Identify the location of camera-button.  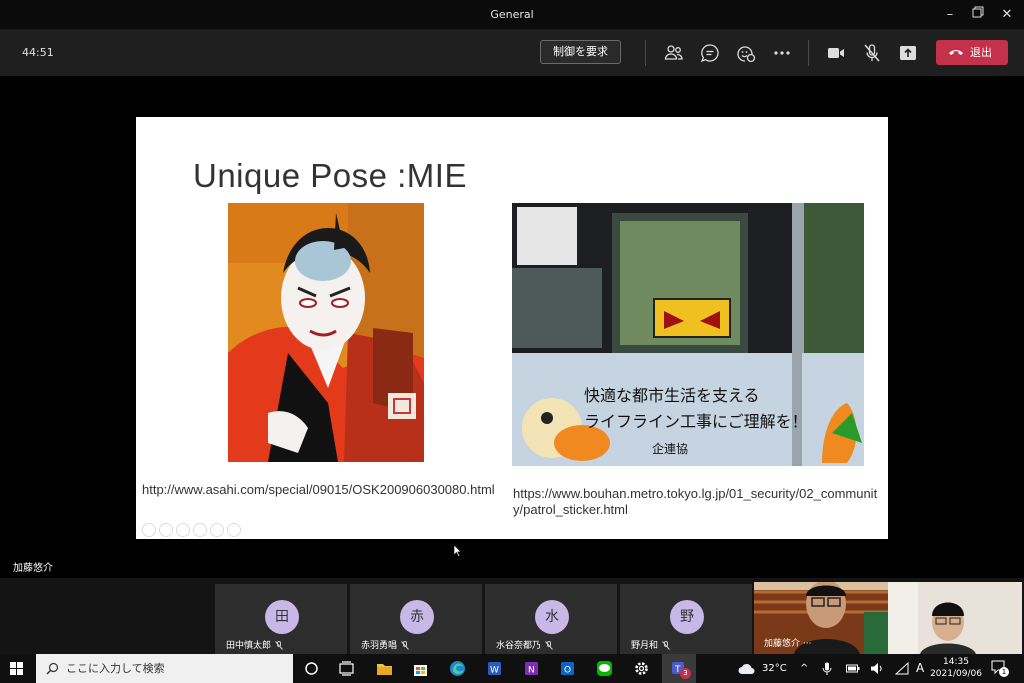
(836, 53).